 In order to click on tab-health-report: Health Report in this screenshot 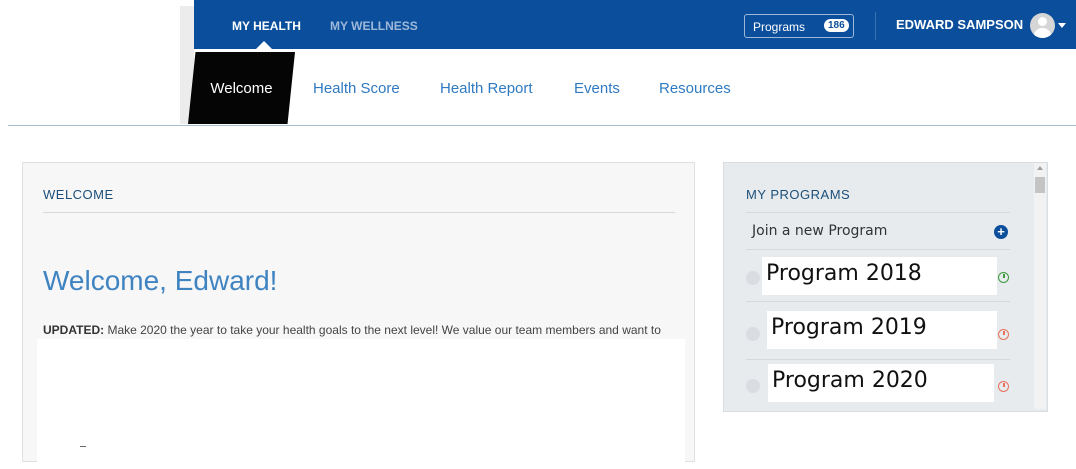, I will do `click(486, 88)`.